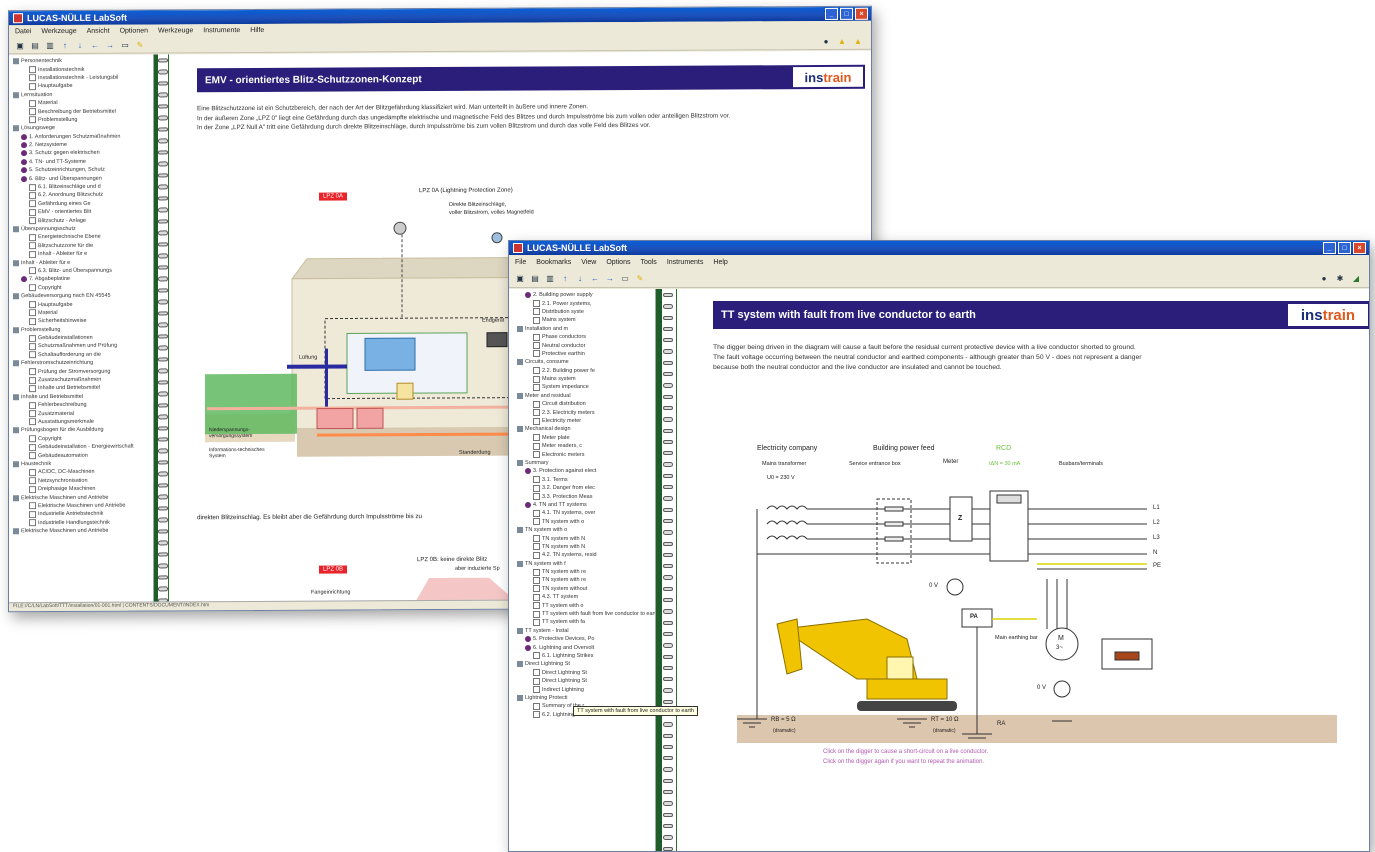  I want to click on tree-item: 3.1. Terms, so click(586, 480).